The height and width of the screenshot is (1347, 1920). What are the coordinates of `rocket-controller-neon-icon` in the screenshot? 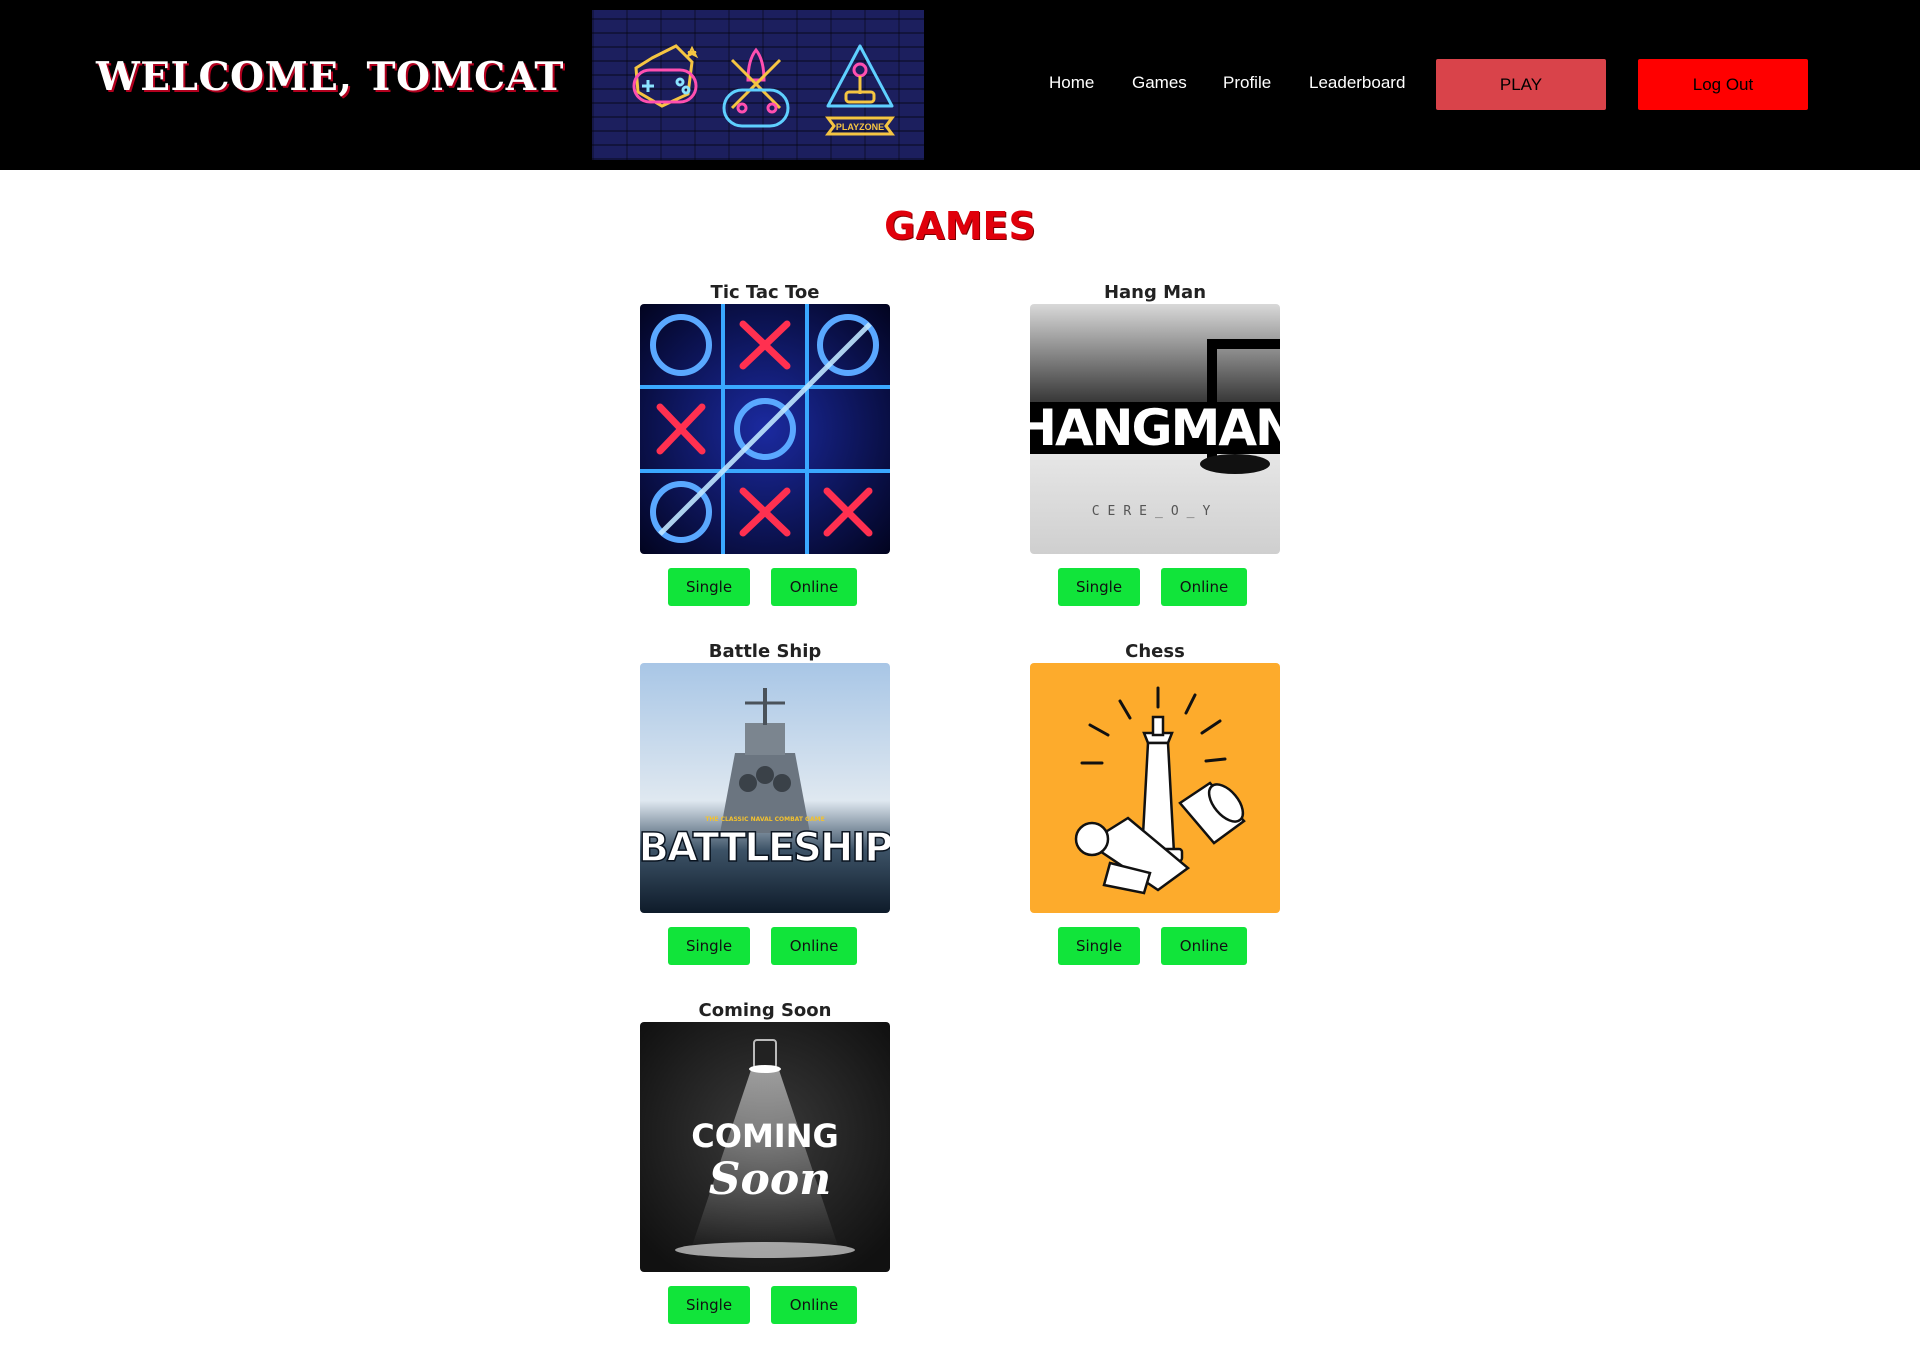 It's located at (756, 87).